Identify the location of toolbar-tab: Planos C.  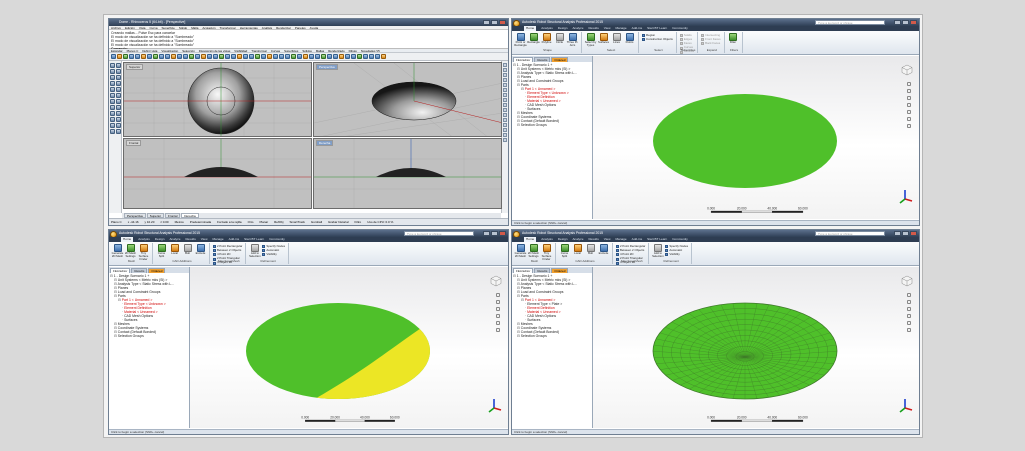
(133, 50).